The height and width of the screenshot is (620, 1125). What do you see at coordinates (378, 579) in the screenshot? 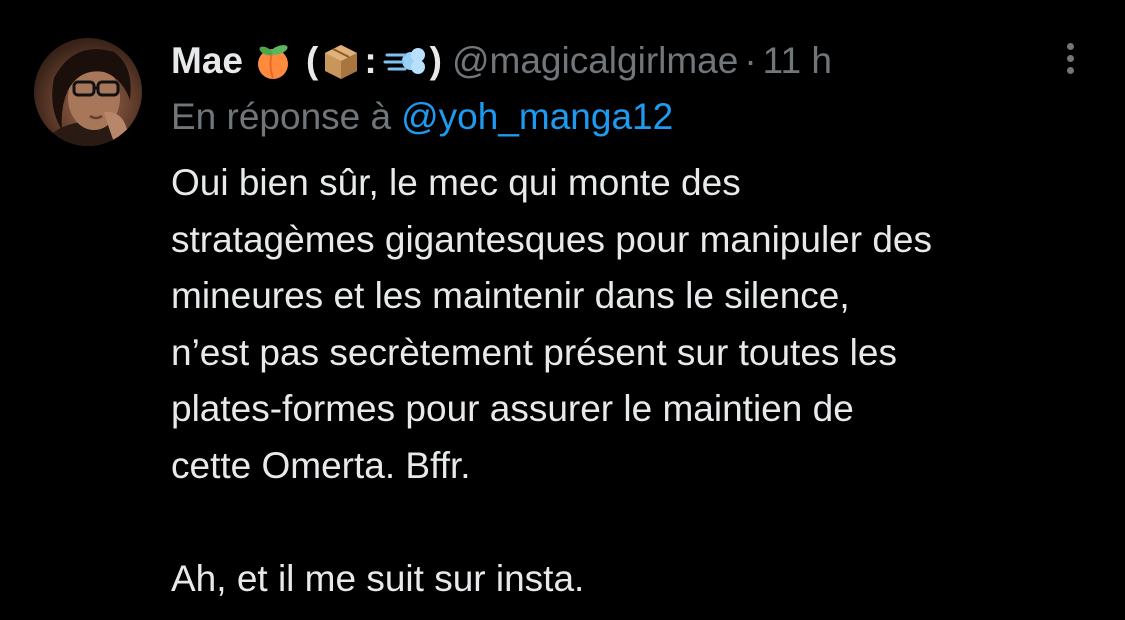
I see `tweet-text-second-paragraph: Ah, et il me suit sur insta.` at bounding box center [378, 579].